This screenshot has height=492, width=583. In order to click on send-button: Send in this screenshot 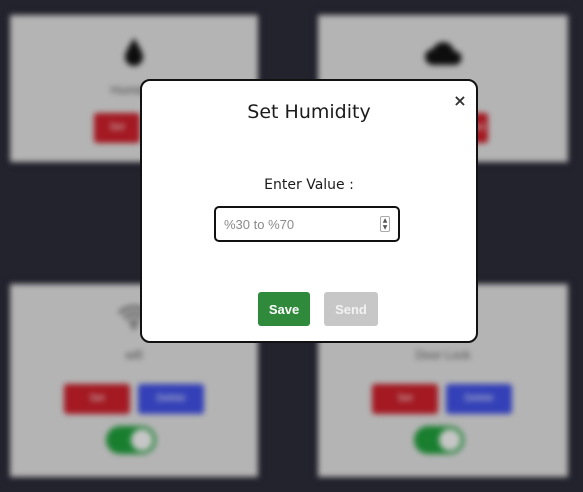, I will do `click(351, 309)`.